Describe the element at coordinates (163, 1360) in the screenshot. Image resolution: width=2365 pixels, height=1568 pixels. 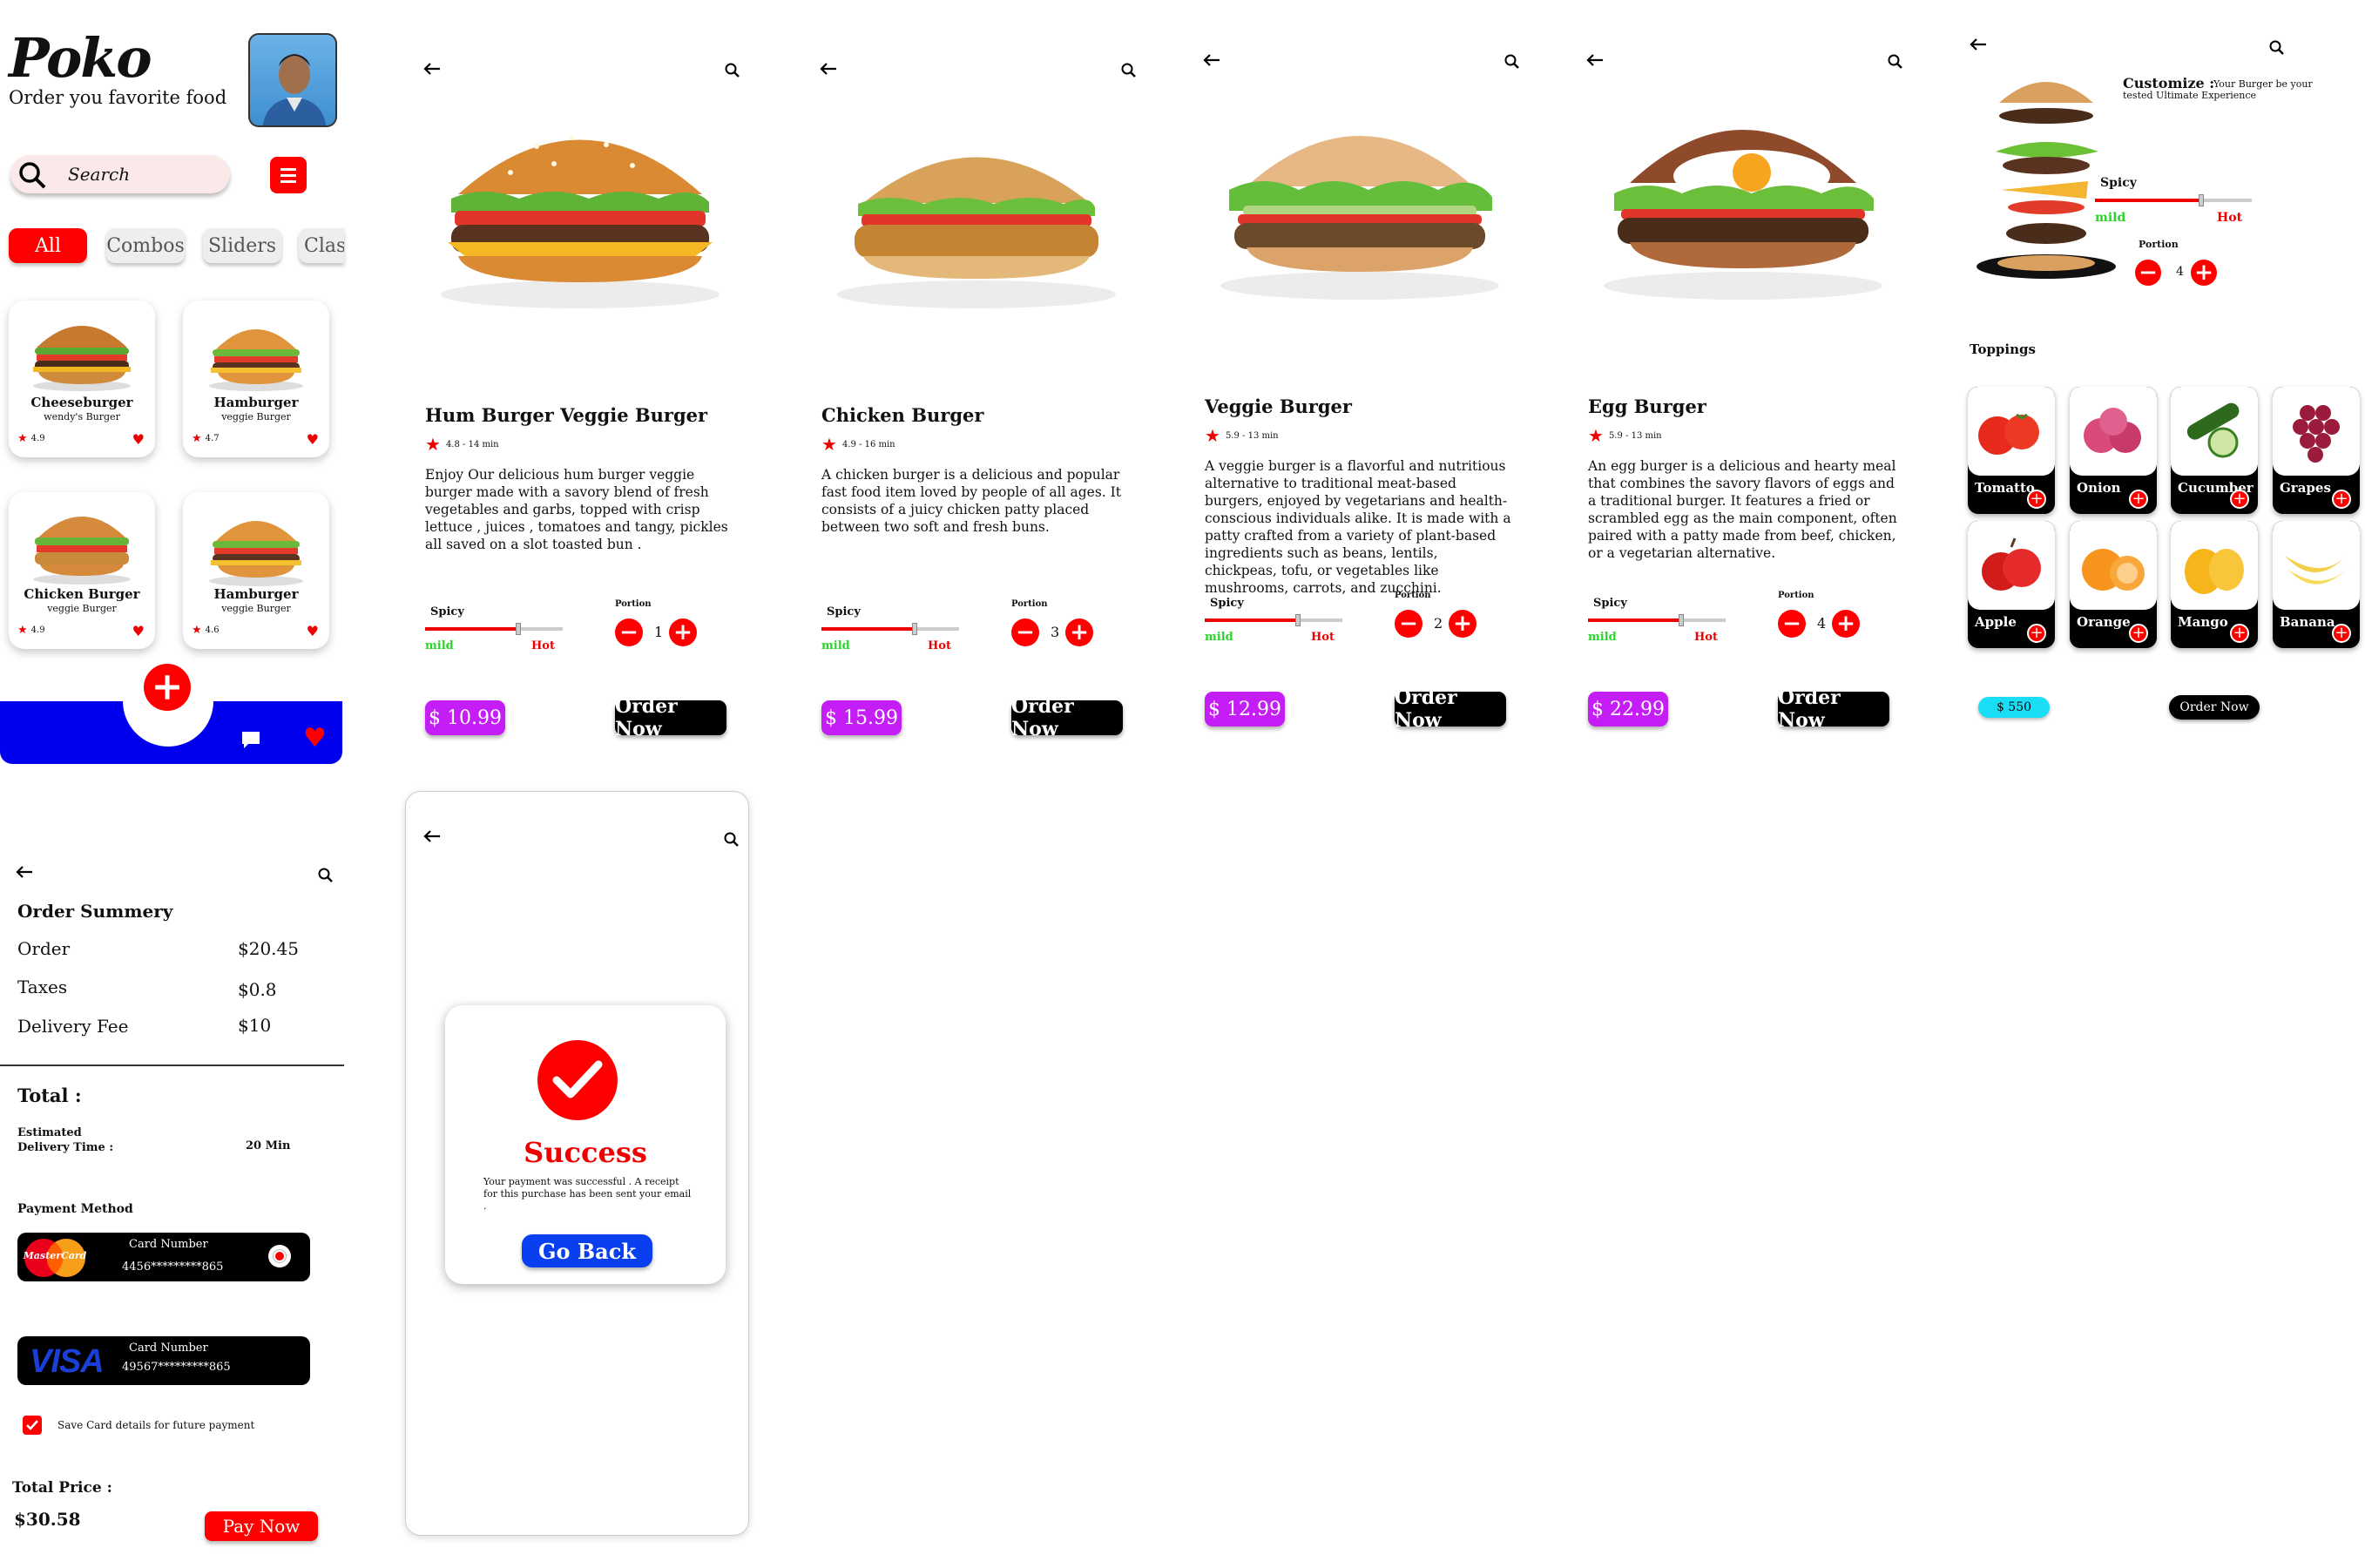
I see `visa-card: VISA Card Number 49567*********865` at that location.